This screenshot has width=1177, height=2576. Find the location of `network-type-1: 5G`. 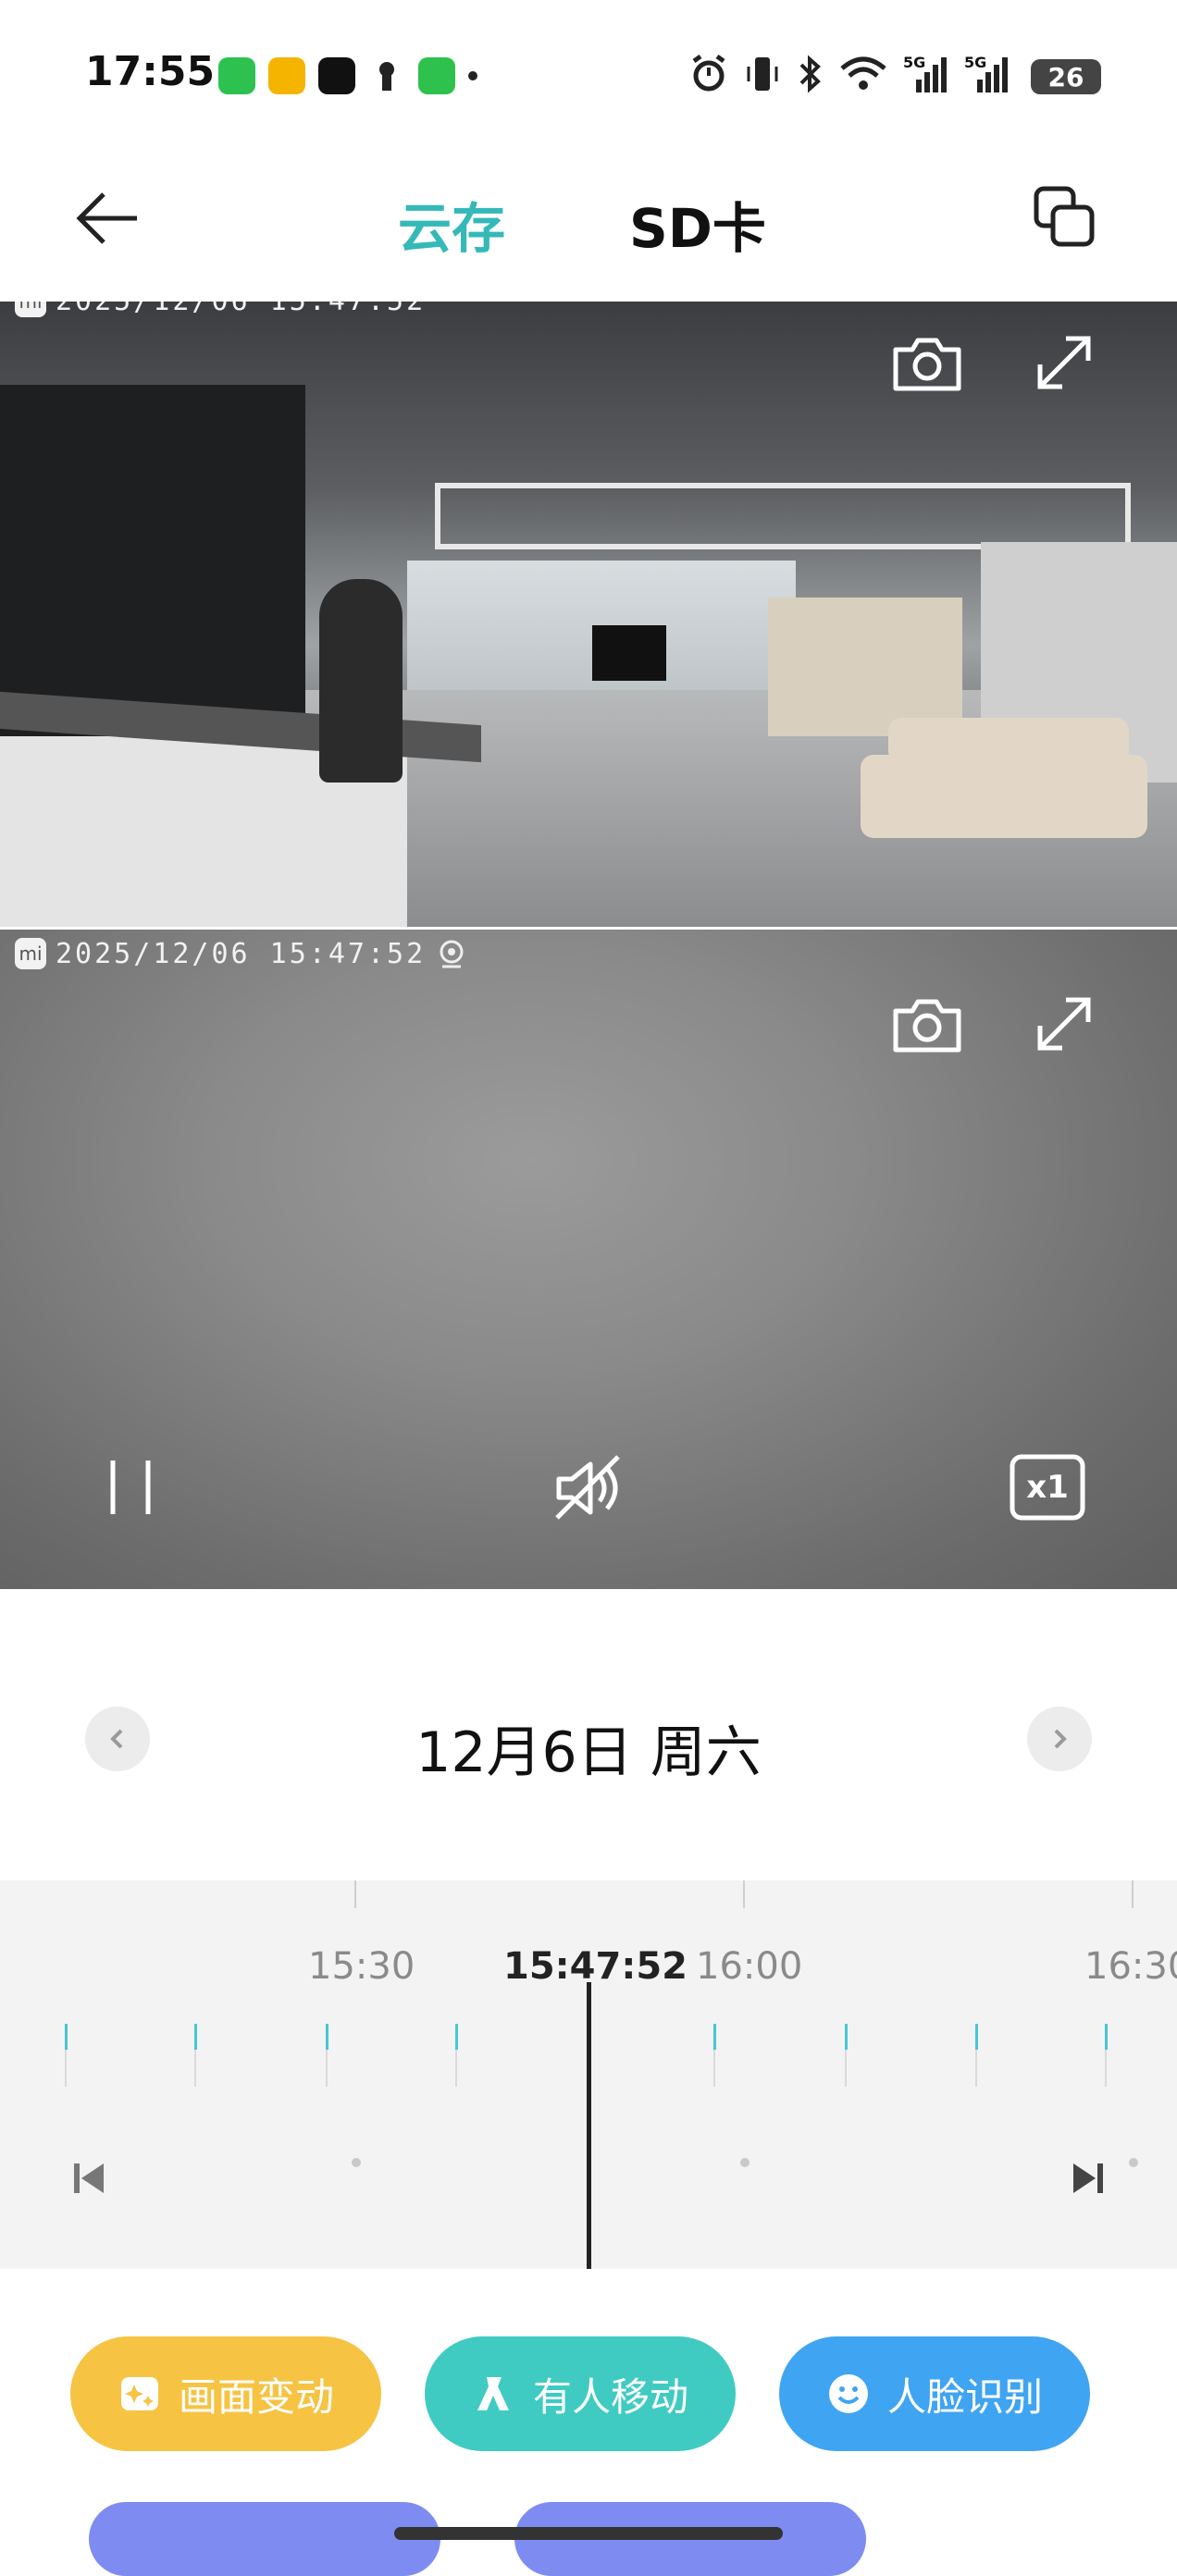

network-type-1: 5G is located at coordinates (914, 62).